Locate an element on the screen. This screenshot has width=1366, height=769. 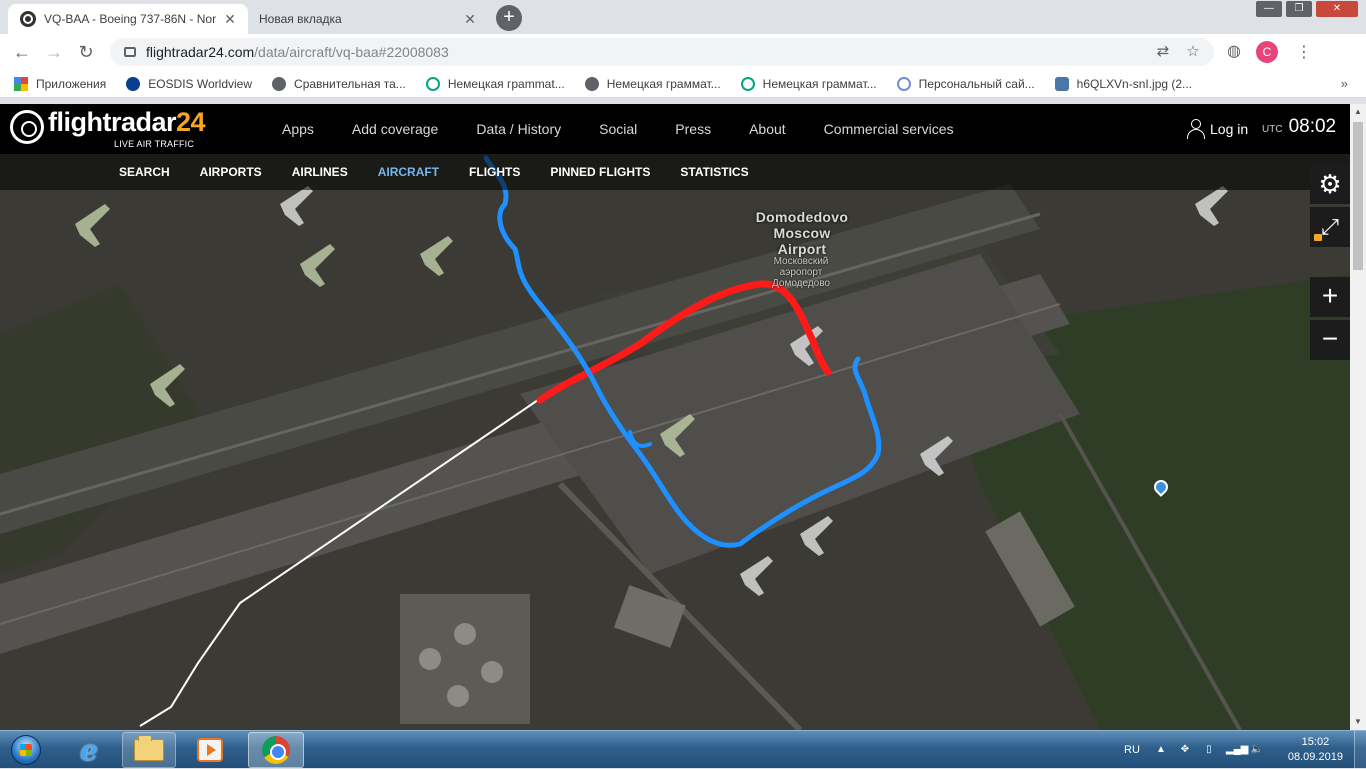
login-label: Log in is located at coordinates (1229, 129).